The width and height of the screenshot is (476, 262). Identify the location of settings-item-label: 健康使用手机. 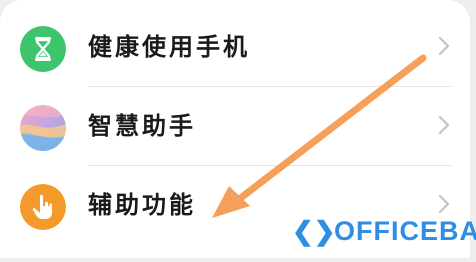
(169, 47).